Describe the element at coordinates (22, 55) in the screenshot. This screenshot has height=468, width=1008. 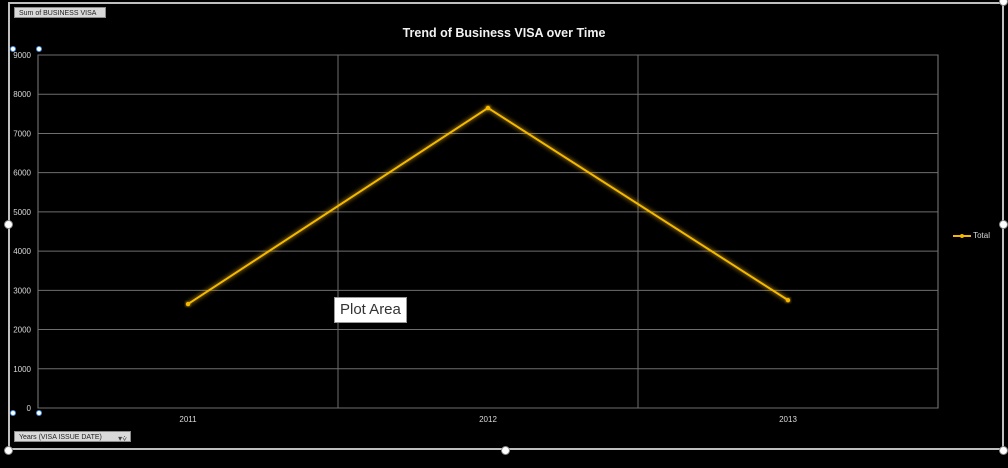
I see `y-tick-label: 9000` at that location.